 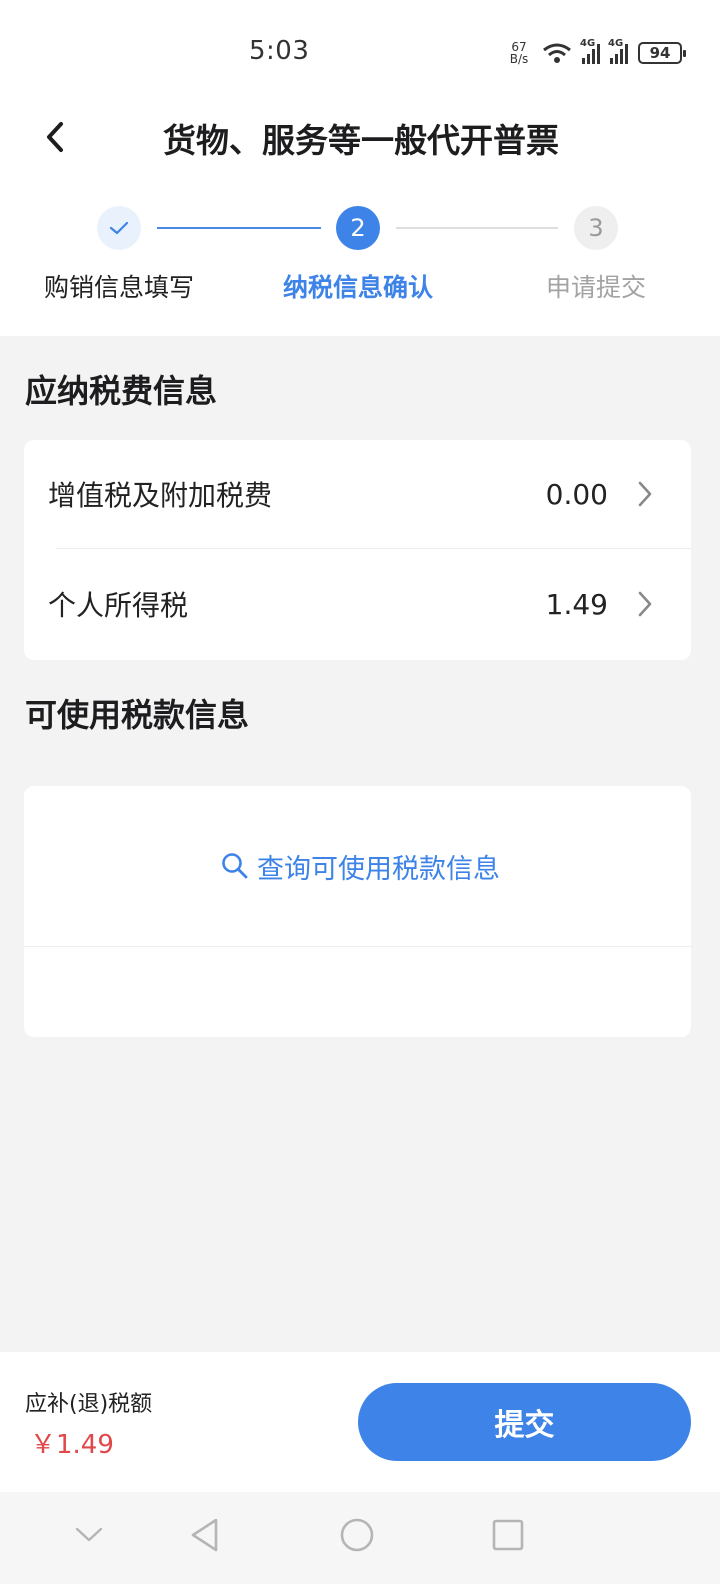 I want to click on tax-row-value: 1.49, so click(x=576, y=604).